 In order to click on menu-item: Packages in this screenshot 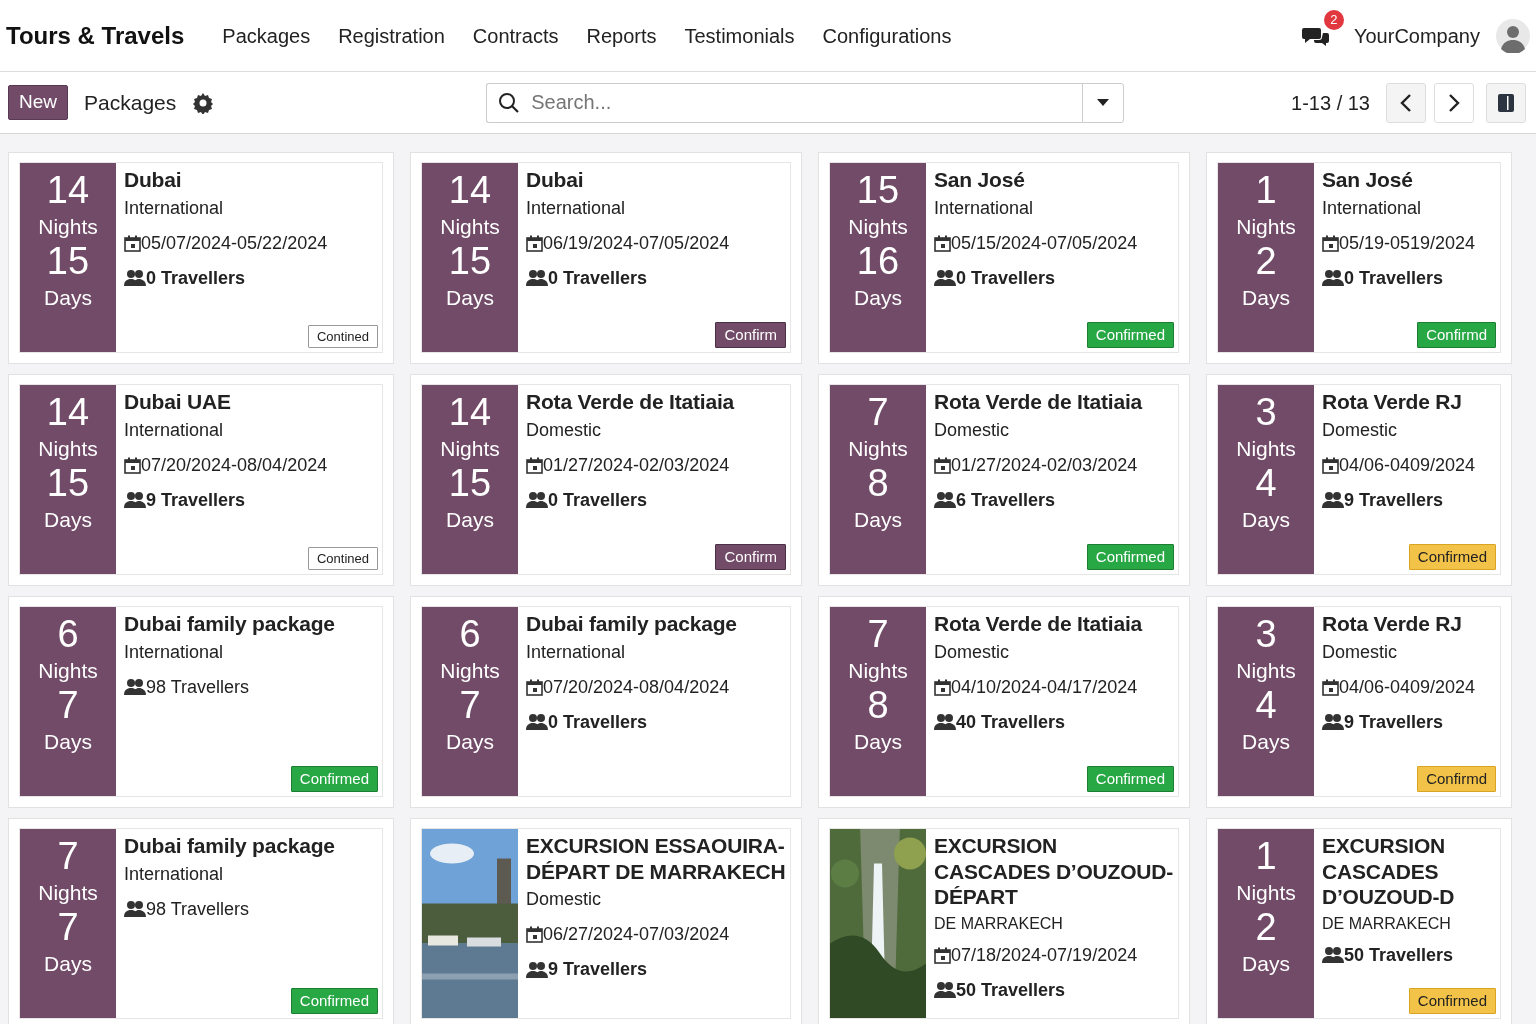, I will do `click(266, 35)`.